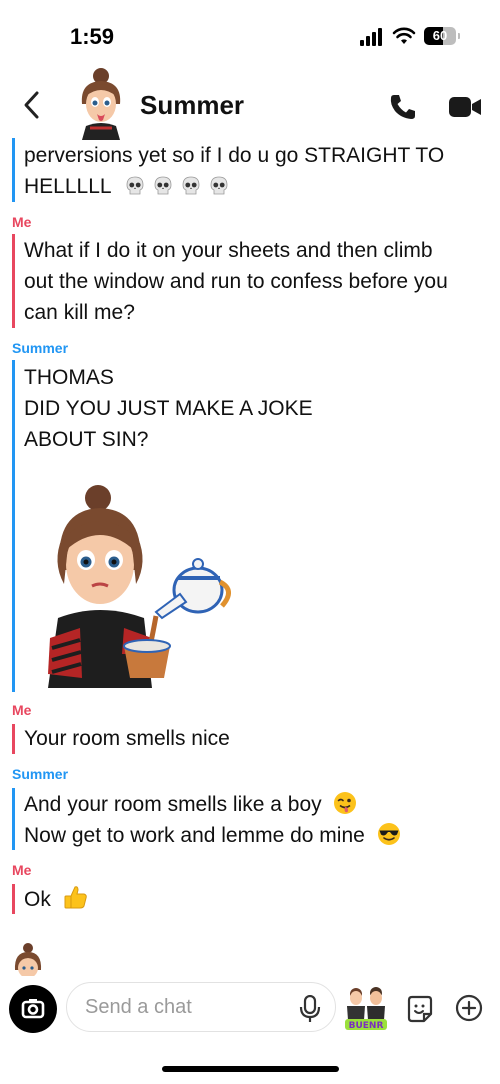 The height and width of the screenshot is (1084, 500). What do you see at coordinates (32, 105) in the screenshot?
I see `chevron-left-icon` at bounding box center [32, 105].